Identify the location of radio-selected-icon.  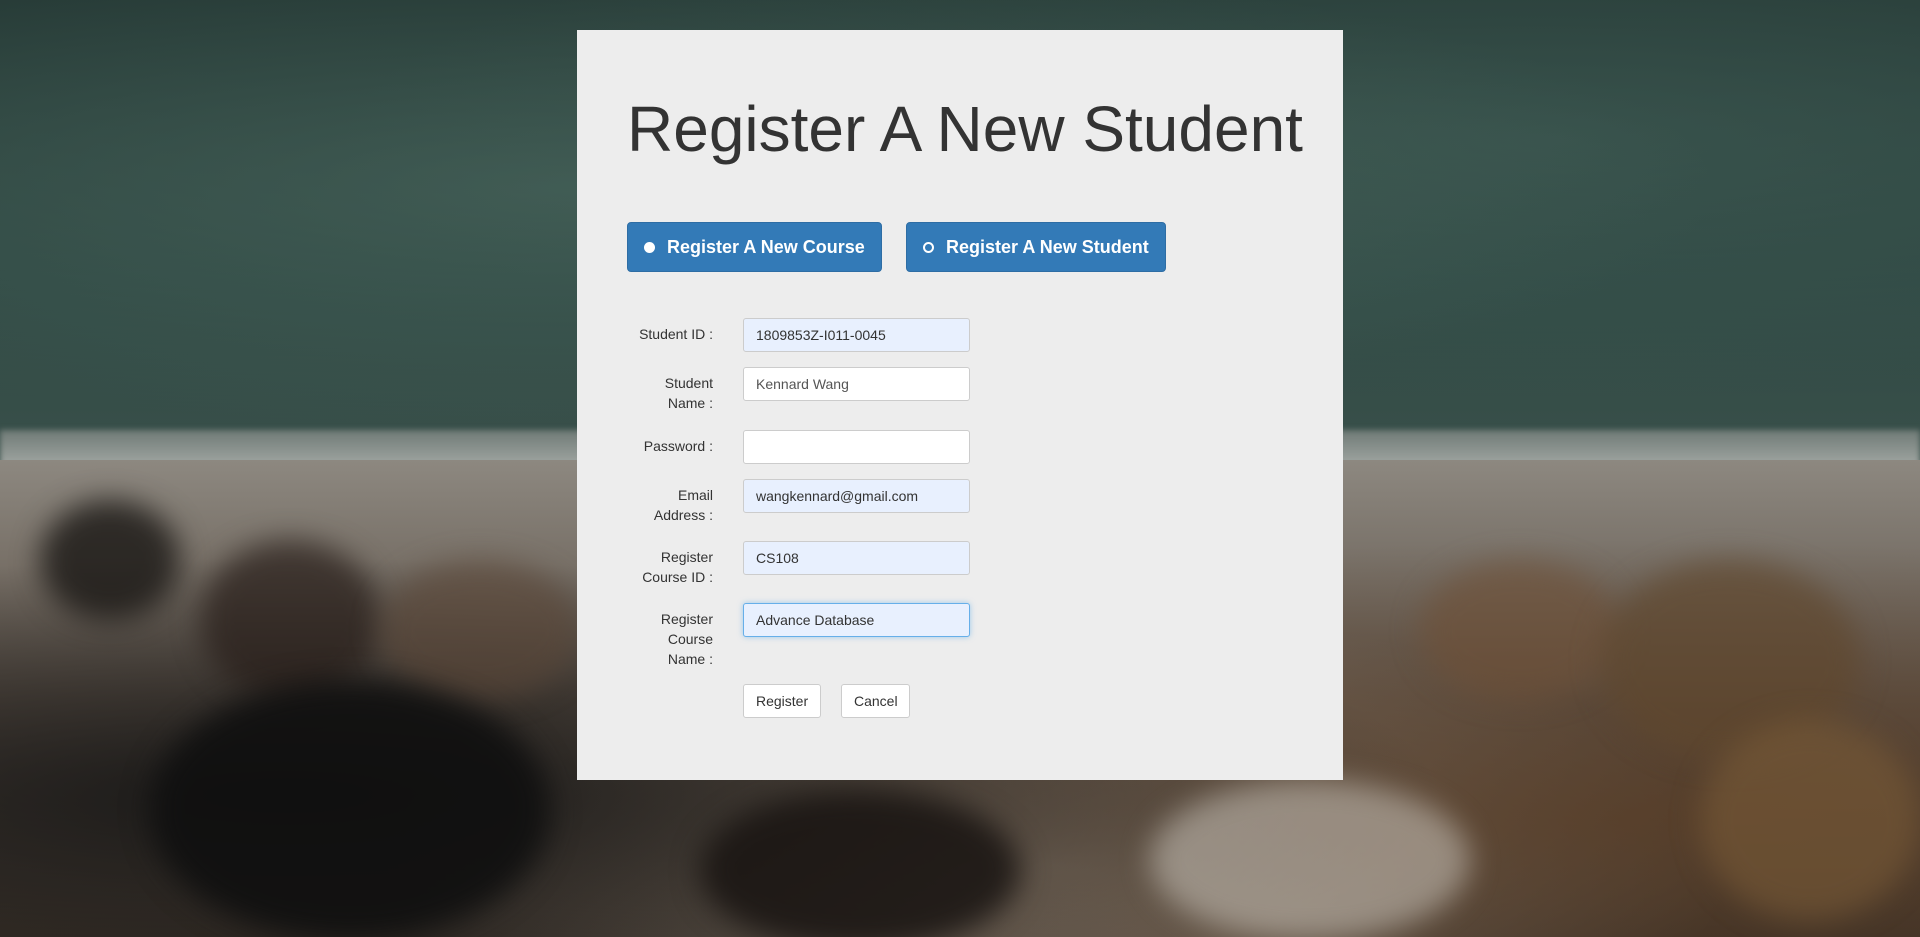
(928, 247).